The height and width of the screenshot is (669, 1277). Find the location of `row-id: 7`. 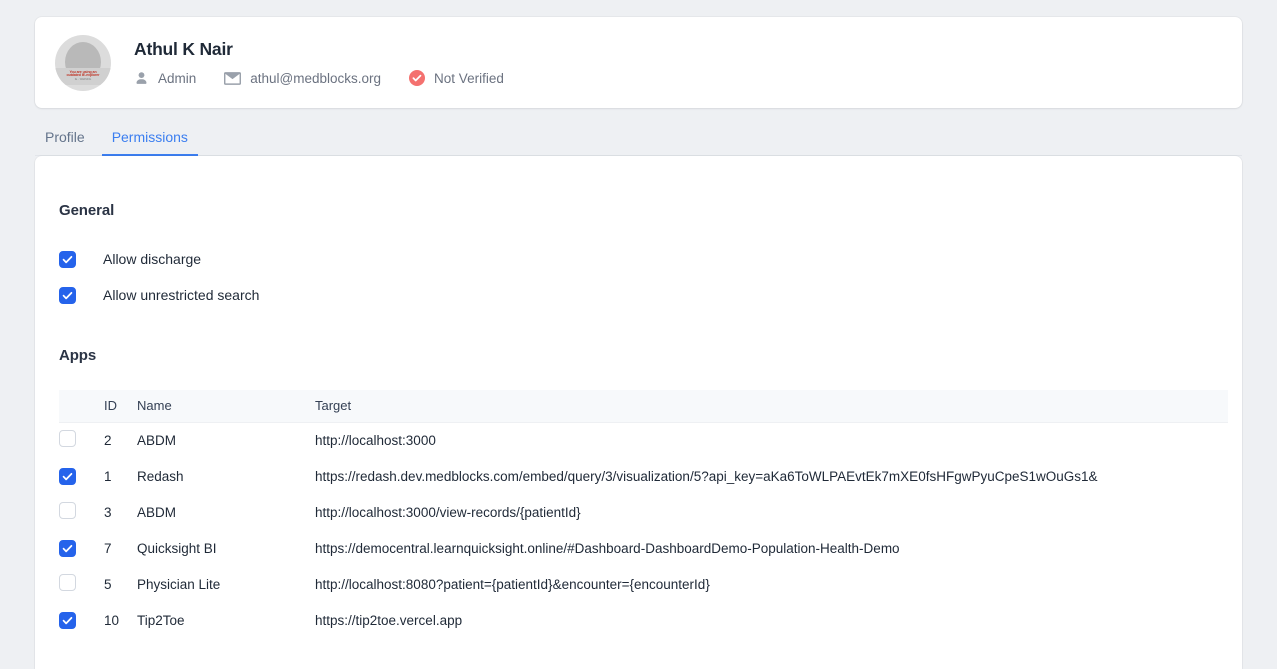

row-id: 7 is located at coordinates (108, 548).